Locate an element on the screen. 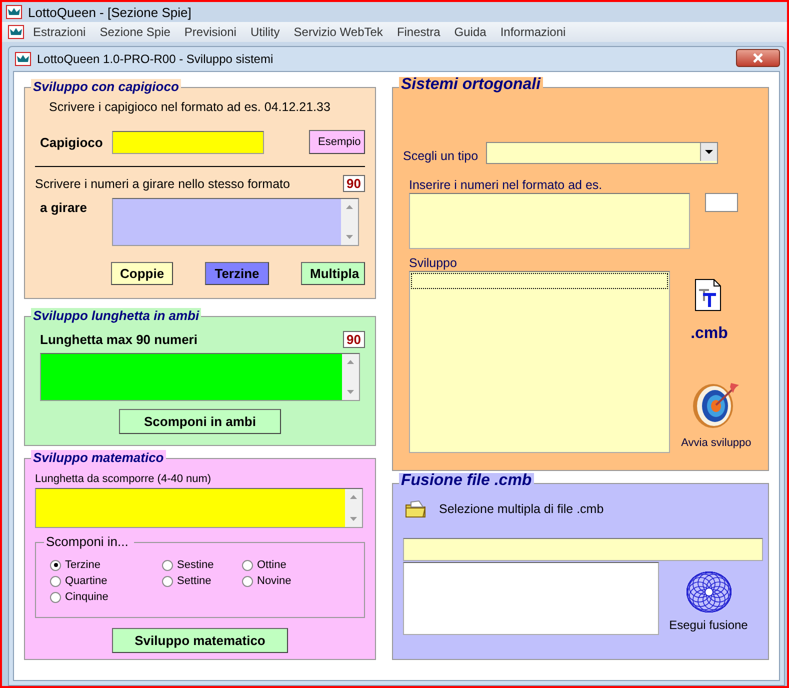  field-label: Sviluppo is located at coordinates (433, 263).